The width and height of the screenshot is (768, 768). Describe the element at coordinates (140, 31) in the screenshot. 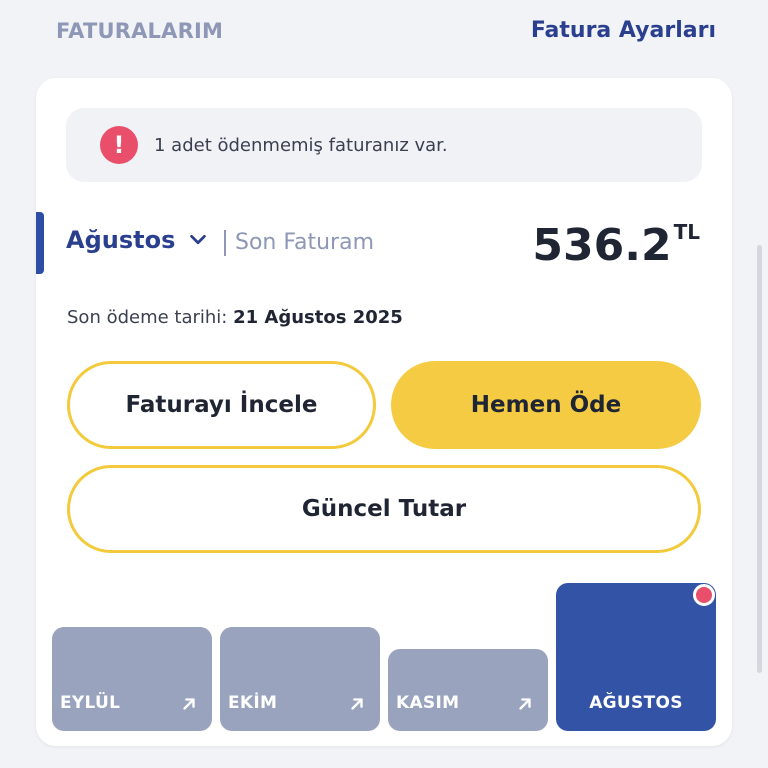

I see `page-title: FATURALARIM` at that location.